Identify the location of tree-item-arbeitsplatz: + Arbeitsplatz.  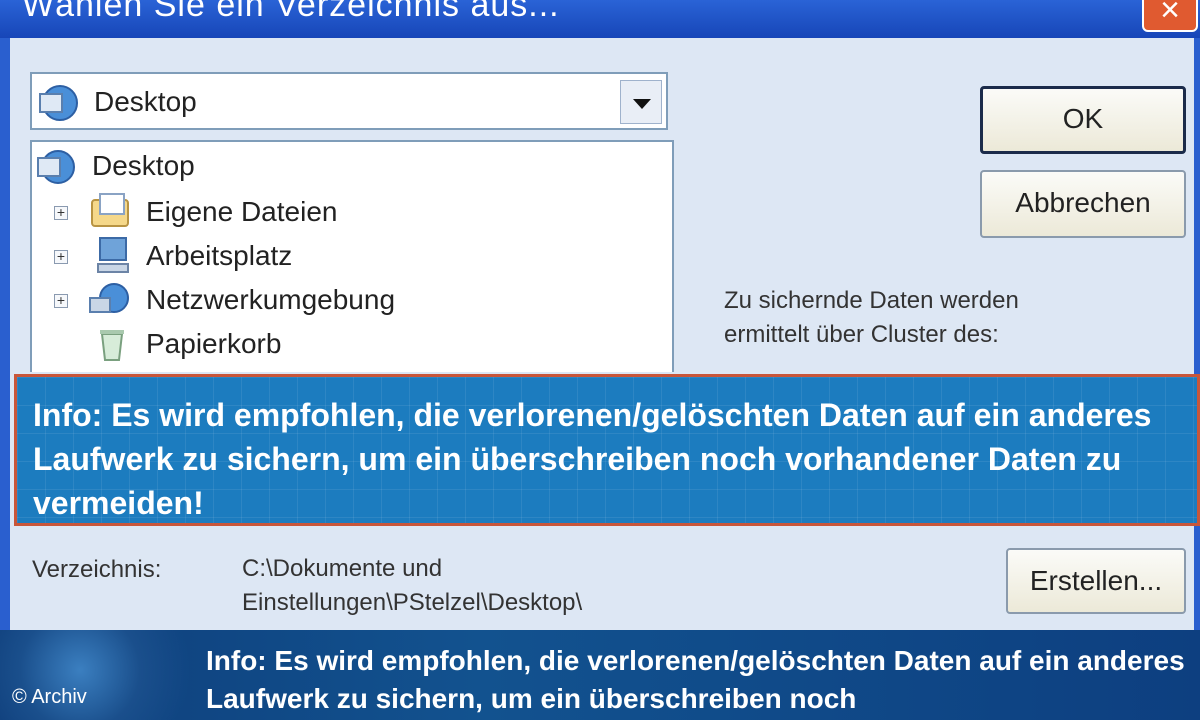
(342, 256).